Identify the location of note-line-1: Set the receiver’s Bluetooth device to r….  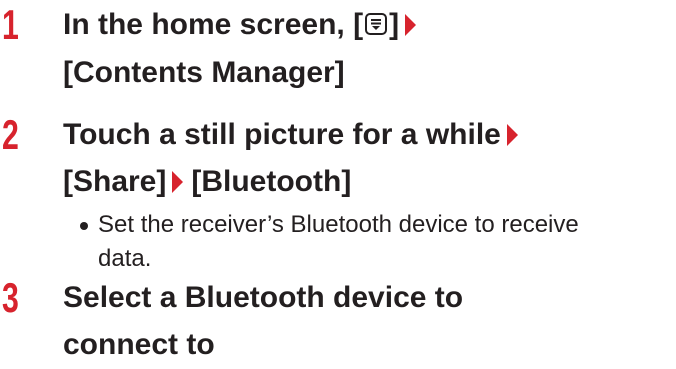
(338, 224).